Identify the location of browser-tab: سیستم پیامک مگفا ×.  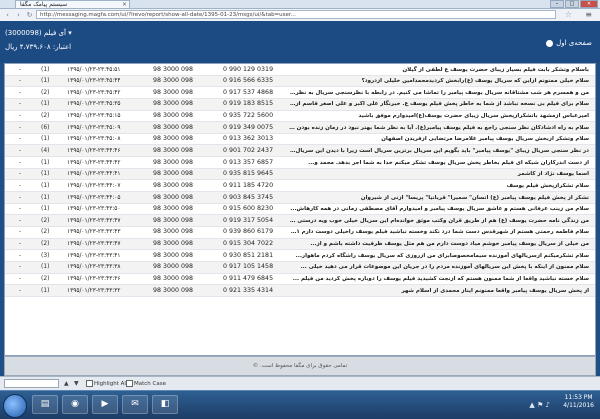
(72, 4).